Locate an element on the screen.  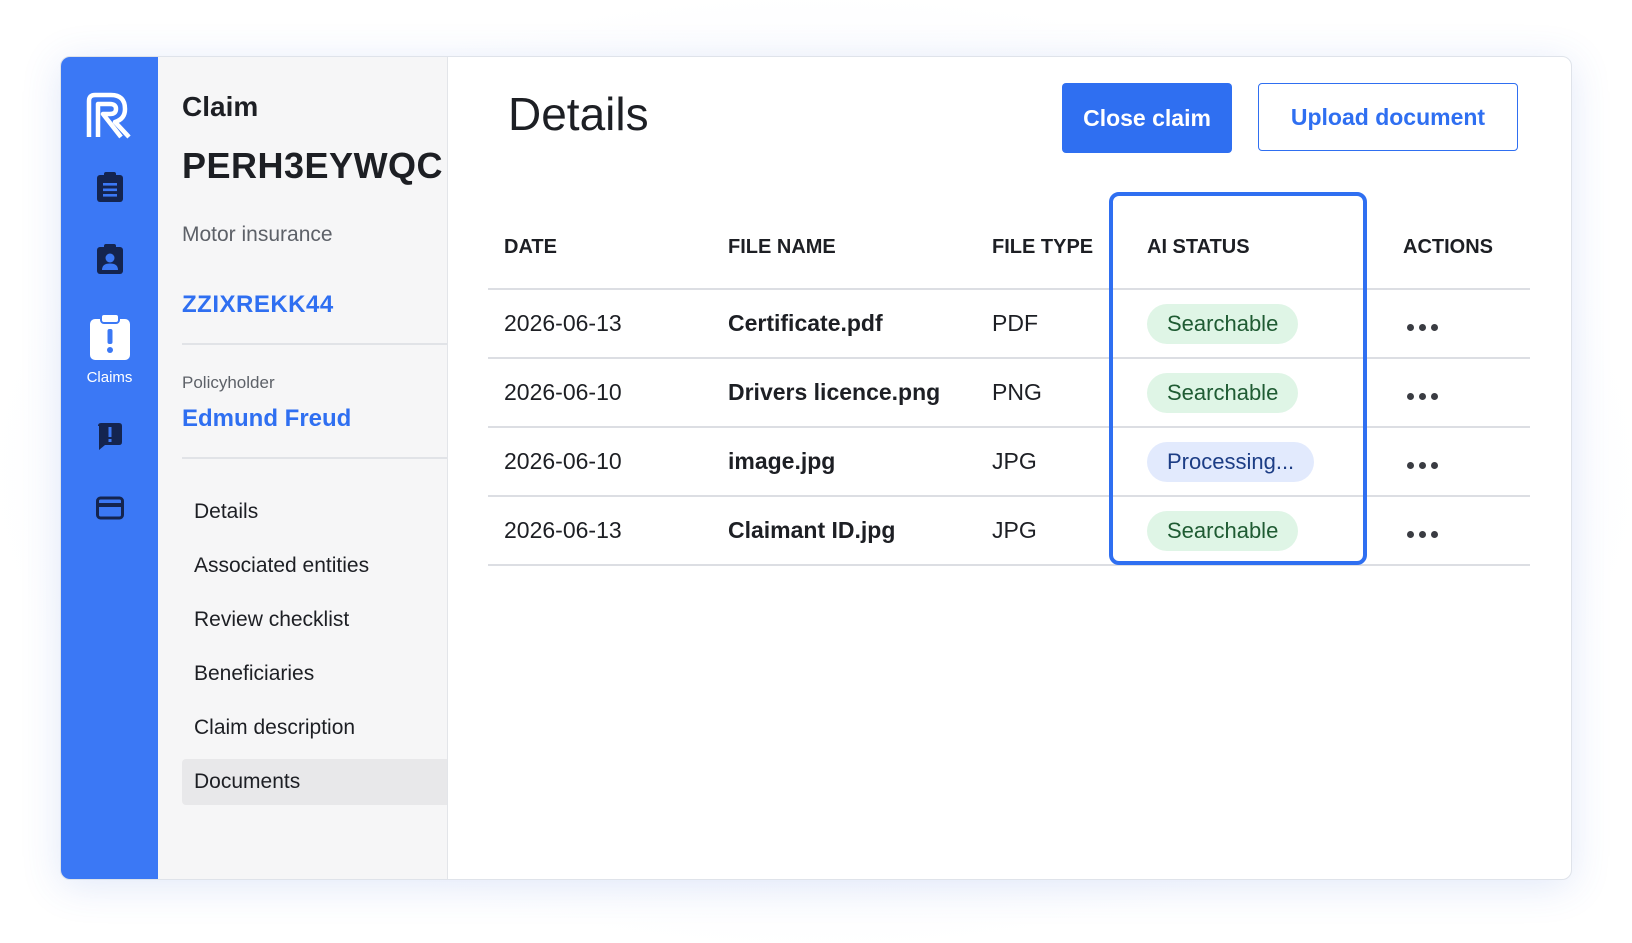
rail-item-alerts is located at coordinates (109, 436).